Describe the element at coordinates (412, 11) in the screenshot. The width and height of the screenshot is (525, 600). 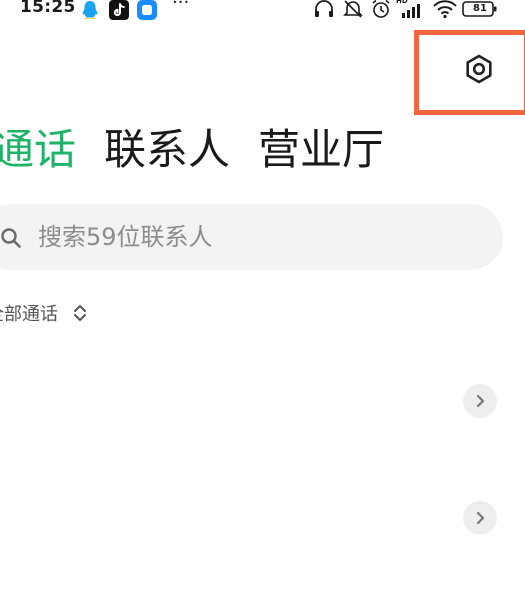
I see `signal-icon` at that location.